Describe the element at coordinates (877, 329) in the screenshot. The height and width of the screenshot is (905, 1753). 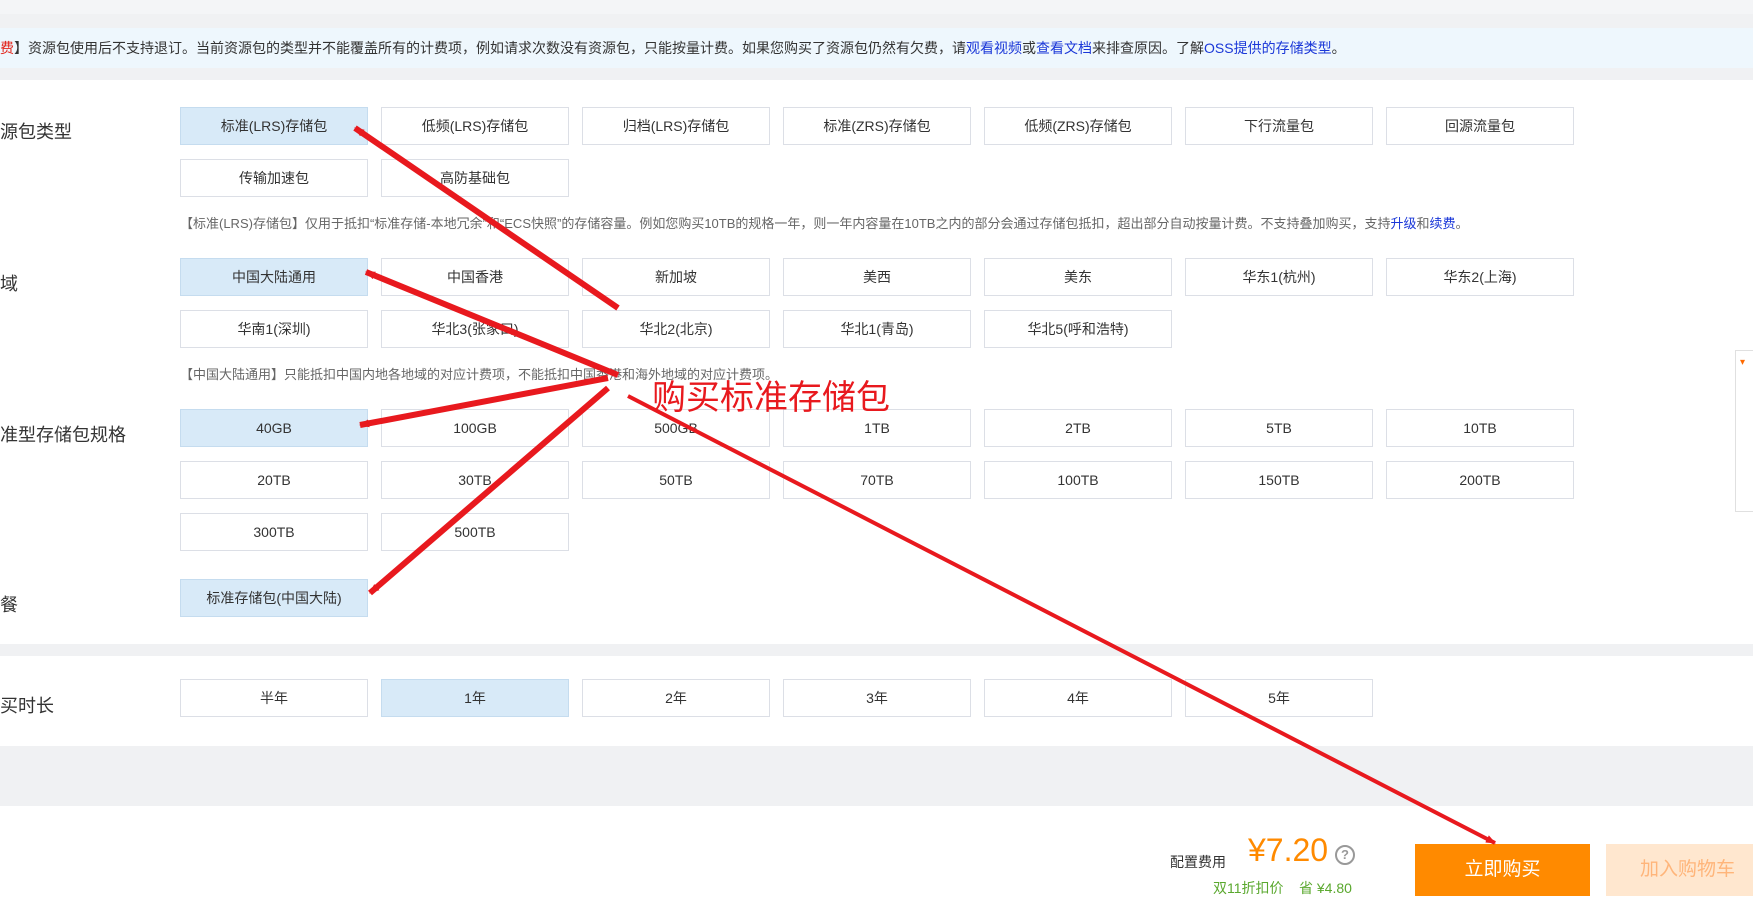
I see `region-option: 华北1(青岛)` at that location.